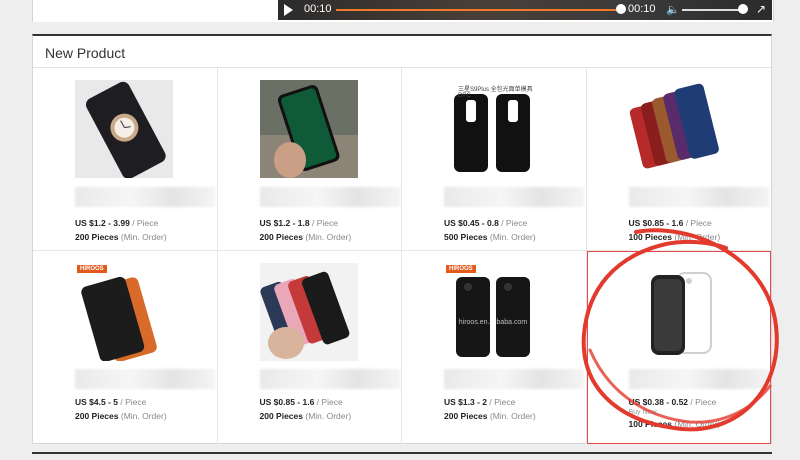 The height and width of the screenshot is (460, 800). Describe the element at coordinates (642, 9) in the screenshot. I see `video-duration: 00:10` at that location.